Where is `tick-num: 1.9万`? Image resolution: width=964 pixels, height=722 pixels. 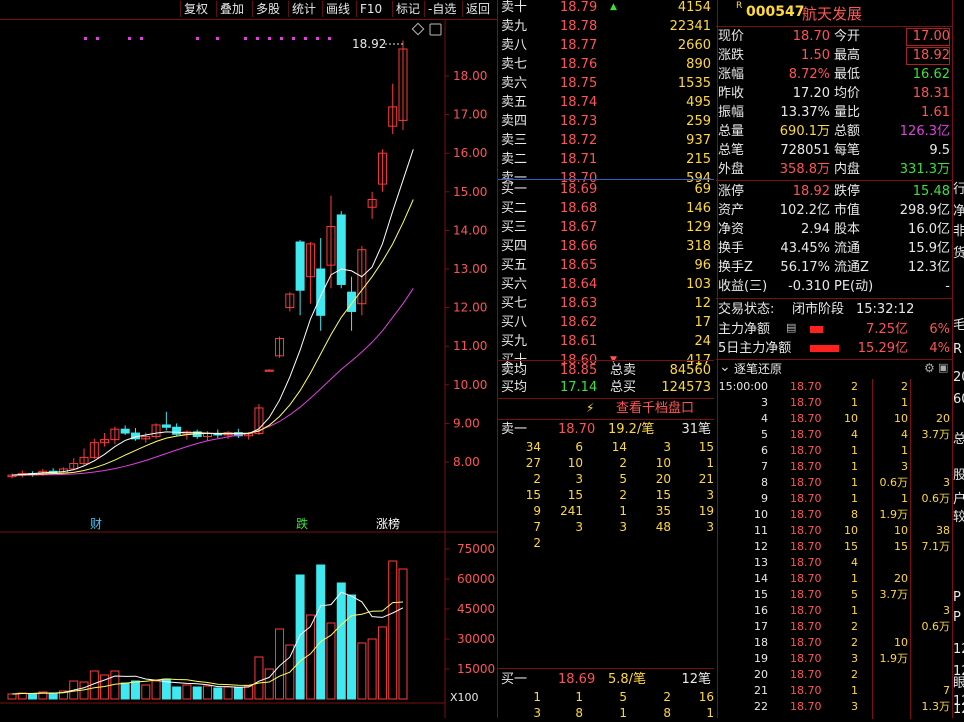 tick-num: 1.9万 is located at coordinates (894, 658).